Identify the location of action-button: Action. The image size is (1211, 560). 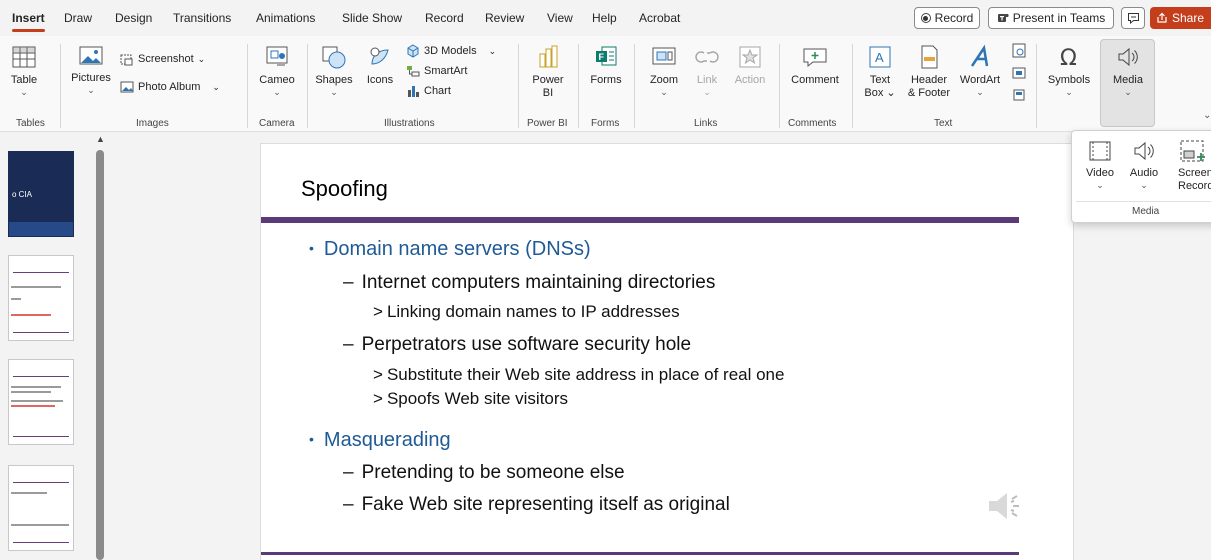
(750, 65).